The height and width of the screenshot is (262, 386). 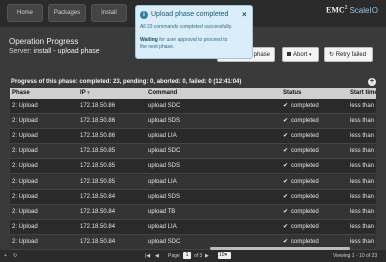 What do you see at coordinates (21, 93) in the screenshot?
I see `col-phase: Phase` at bounding box center [21, 93].